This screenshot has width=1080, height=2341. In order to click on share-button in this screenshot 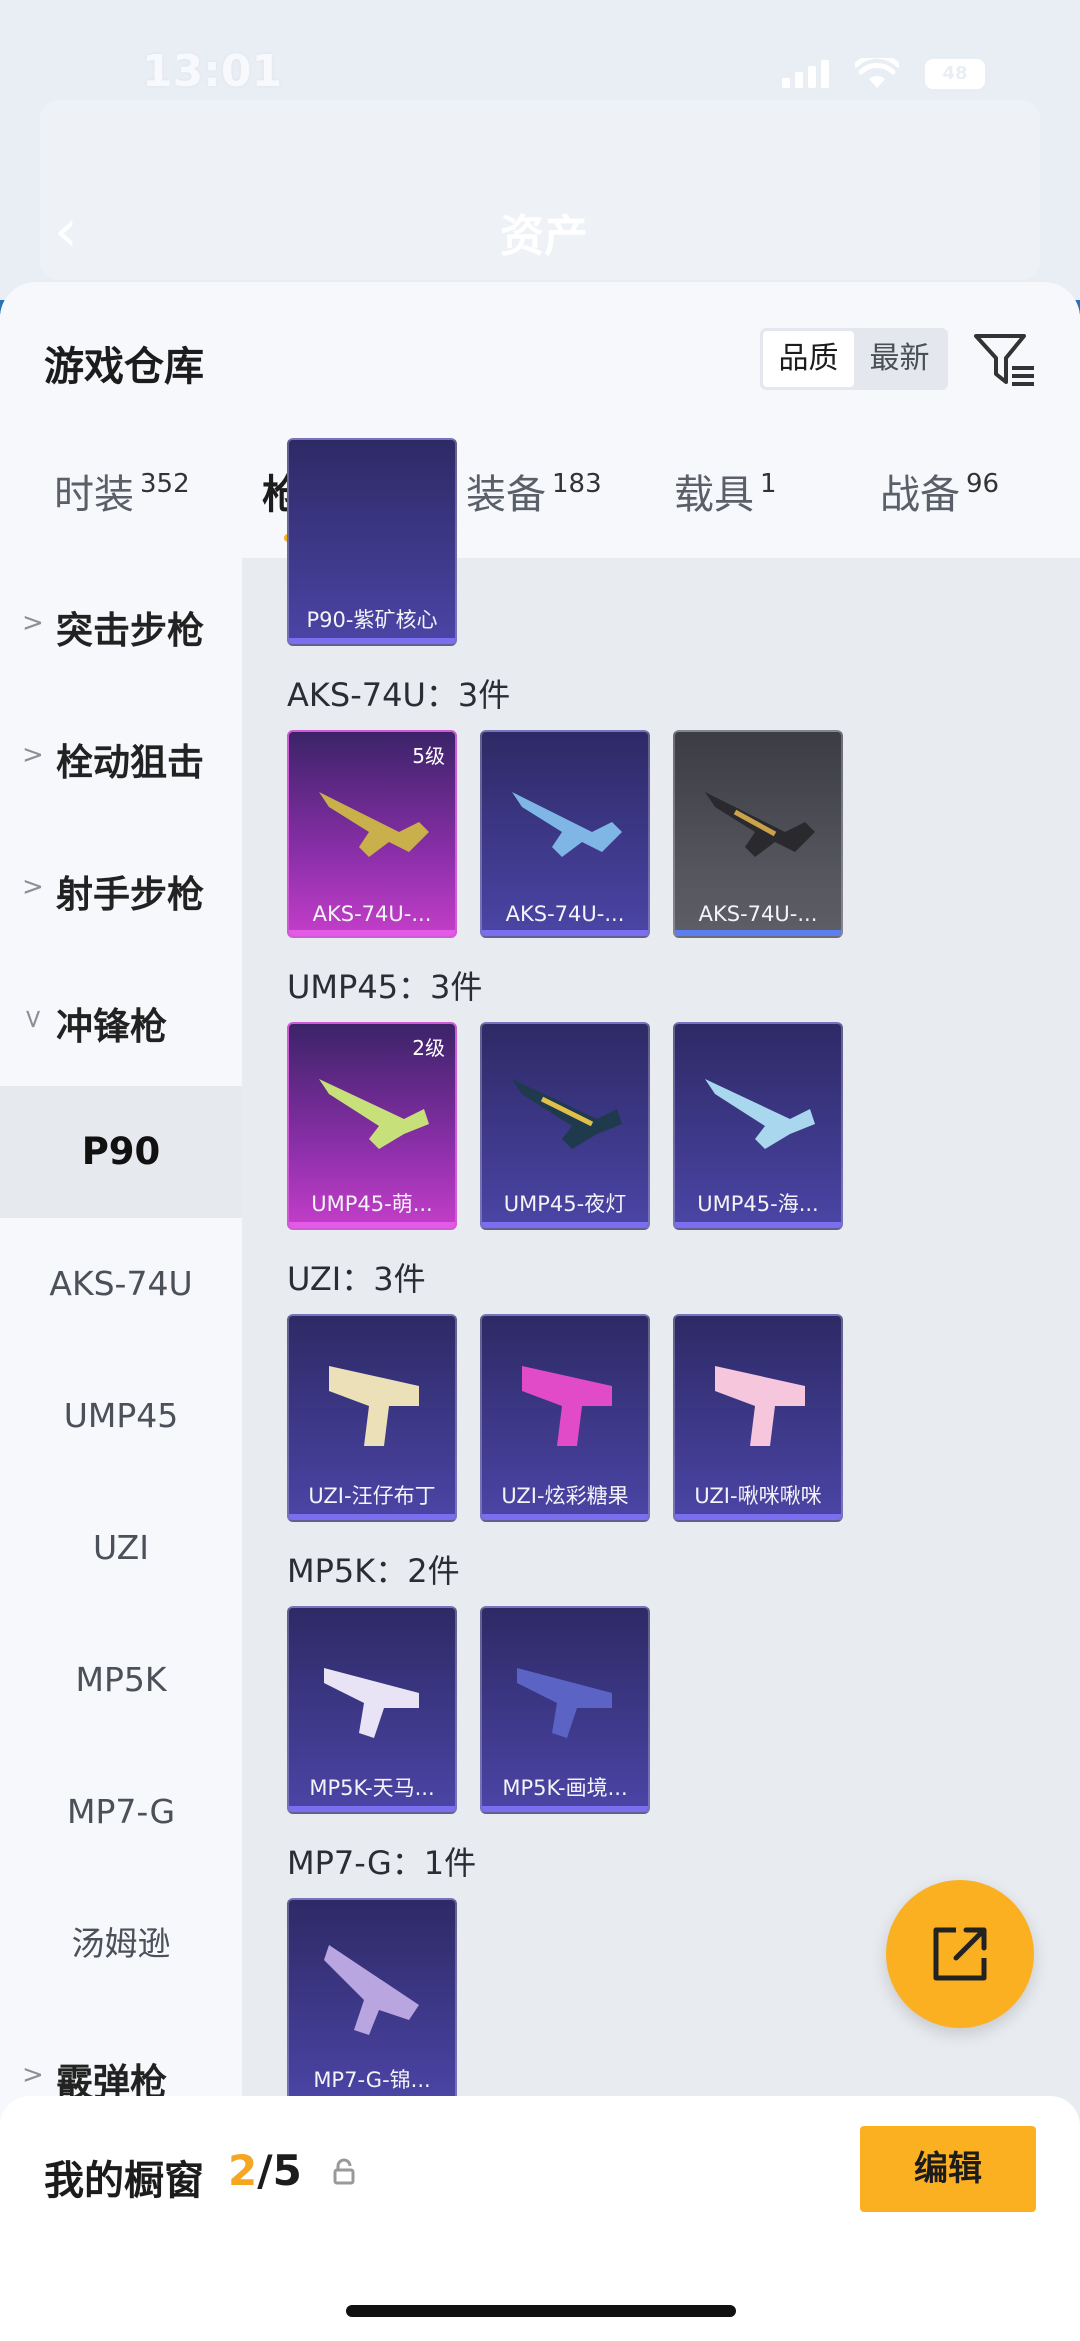, I will do `click(960, 1954)`.